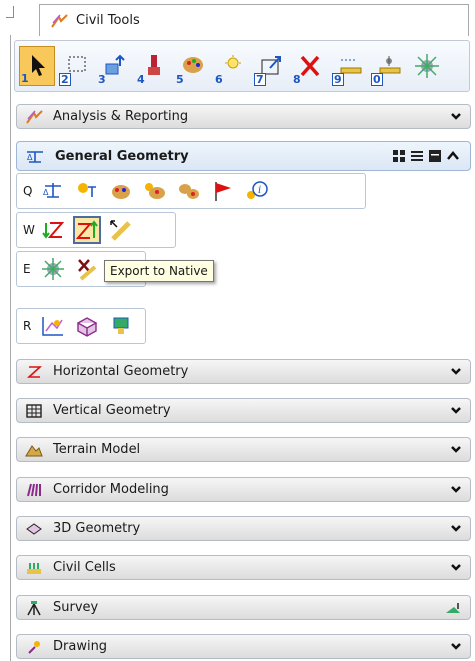 The height and width of the screenshot is (661, 475). Describe the element at coordinates (87, 191) in the screenshot. I see `balance-star-tool` at that location.